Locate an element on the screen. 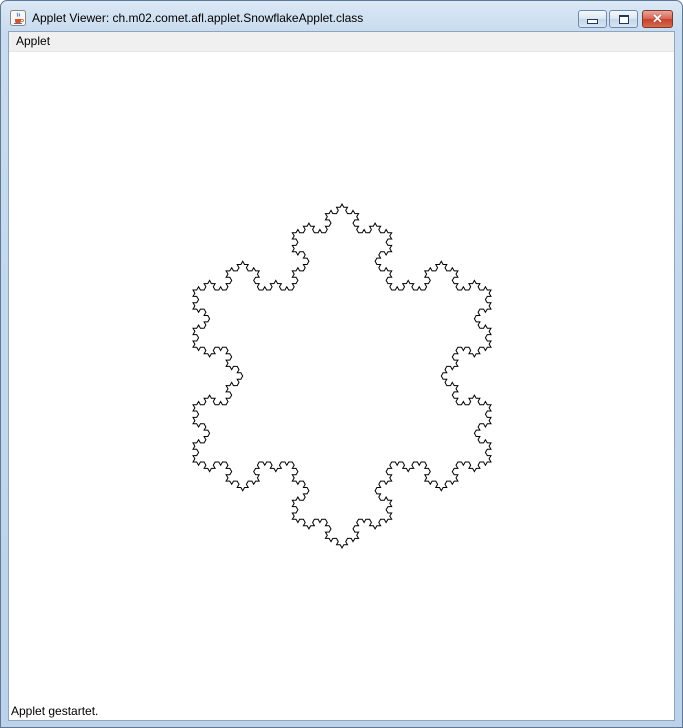  maximize-icon is located at coordinates (623, 19).